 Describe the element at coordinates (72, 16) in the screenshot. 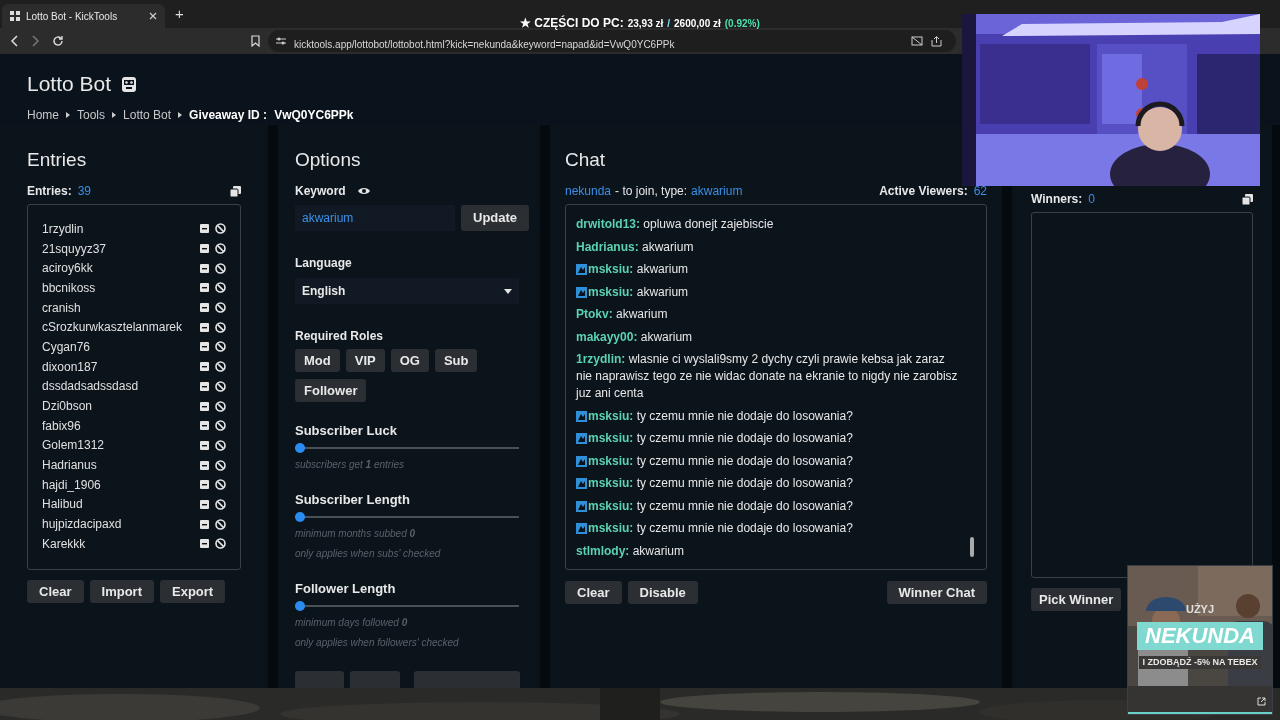

I see `tab-title: Lotto Bot - KickTools` at that location.